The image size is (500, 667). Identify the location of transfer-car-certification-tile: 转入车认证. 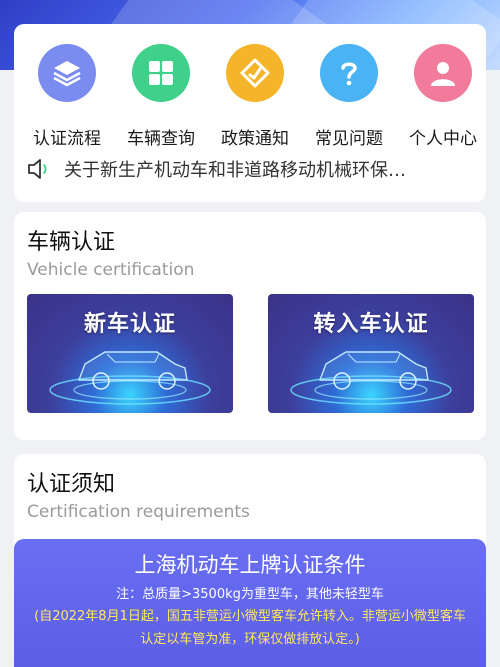
(371, 353).